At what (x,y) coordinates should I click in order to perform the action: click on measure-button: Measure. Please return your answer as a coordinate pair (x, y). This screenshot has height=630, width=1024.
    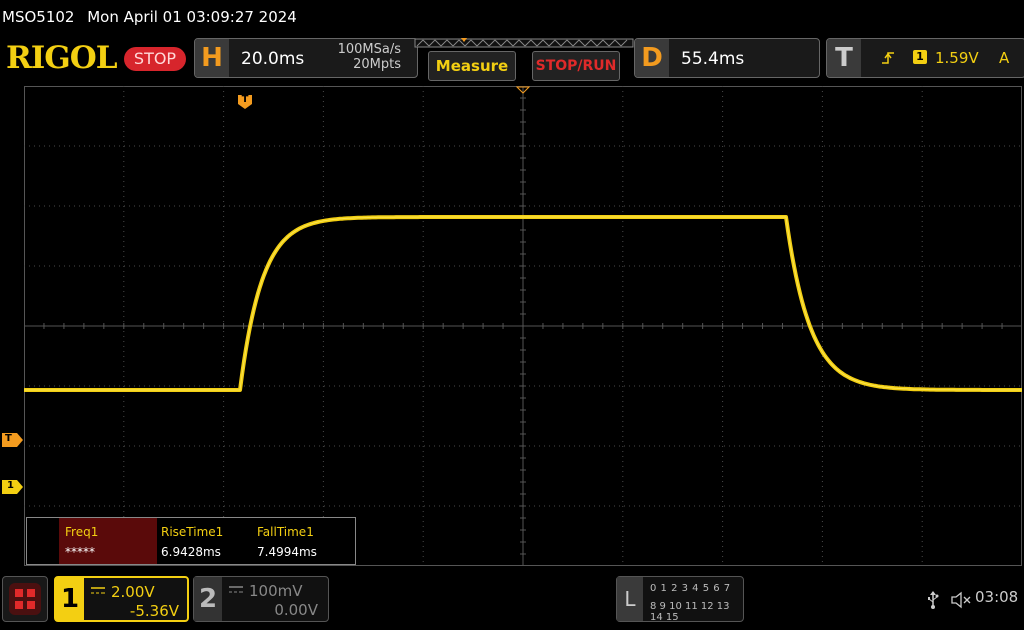
    Looking at the image, I should click on (472, 66).